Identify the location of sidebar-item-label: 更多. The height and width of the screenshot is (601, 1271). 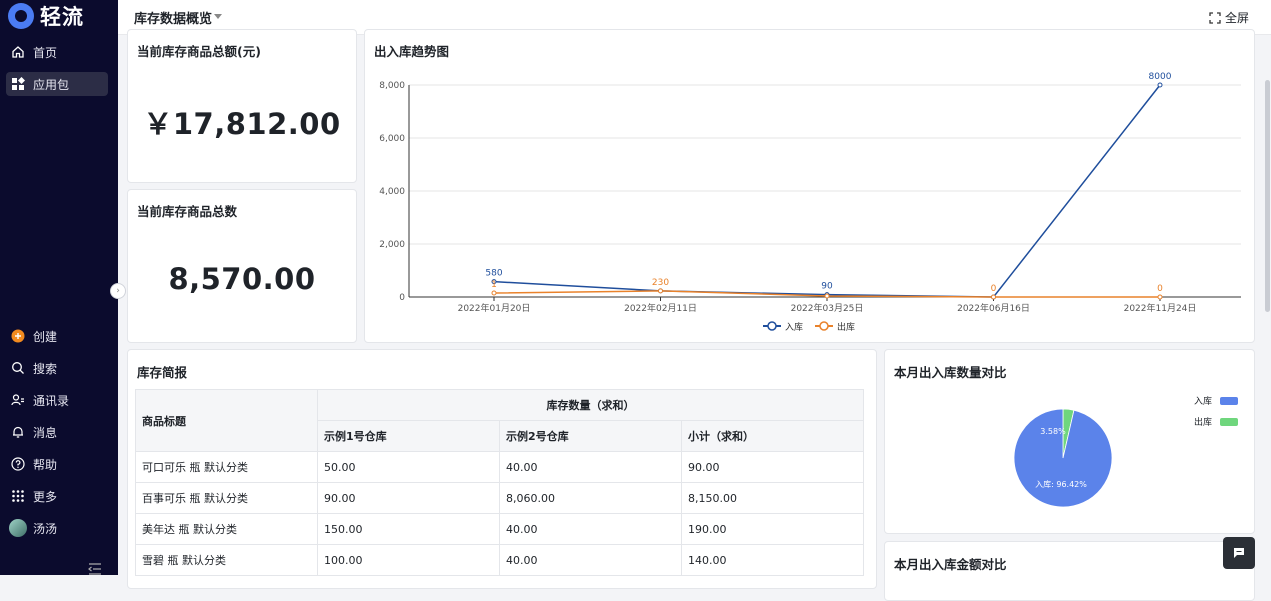
(45, 496).